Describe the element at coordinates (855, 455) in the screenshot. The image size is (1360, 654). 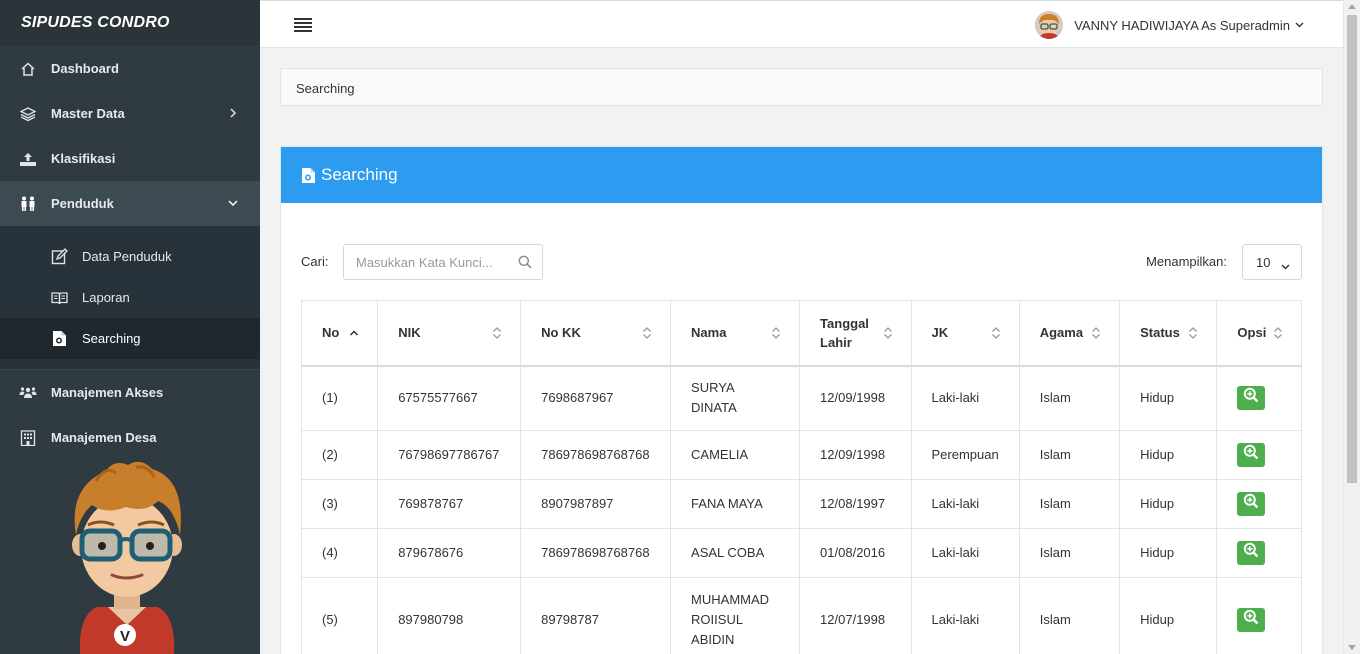
I see `cell-tanggal-lahir: 12/09/1998` at that location.